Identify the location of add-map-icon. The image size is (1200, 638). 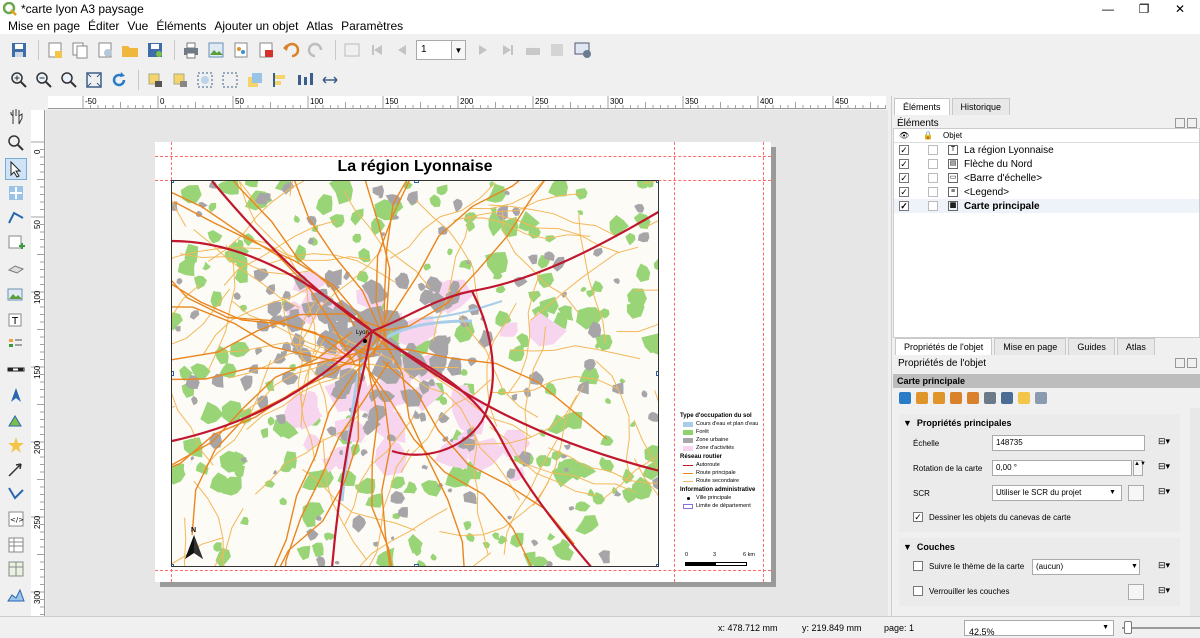
(16, 243).